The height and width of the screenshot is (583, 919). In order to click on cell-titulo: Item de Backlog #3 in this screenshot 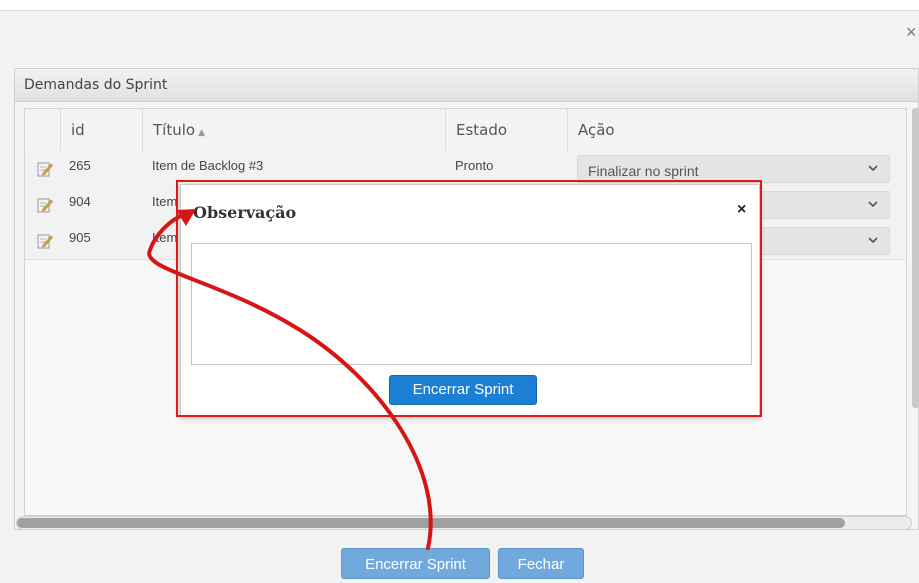, I will do `click(208, 165)`.